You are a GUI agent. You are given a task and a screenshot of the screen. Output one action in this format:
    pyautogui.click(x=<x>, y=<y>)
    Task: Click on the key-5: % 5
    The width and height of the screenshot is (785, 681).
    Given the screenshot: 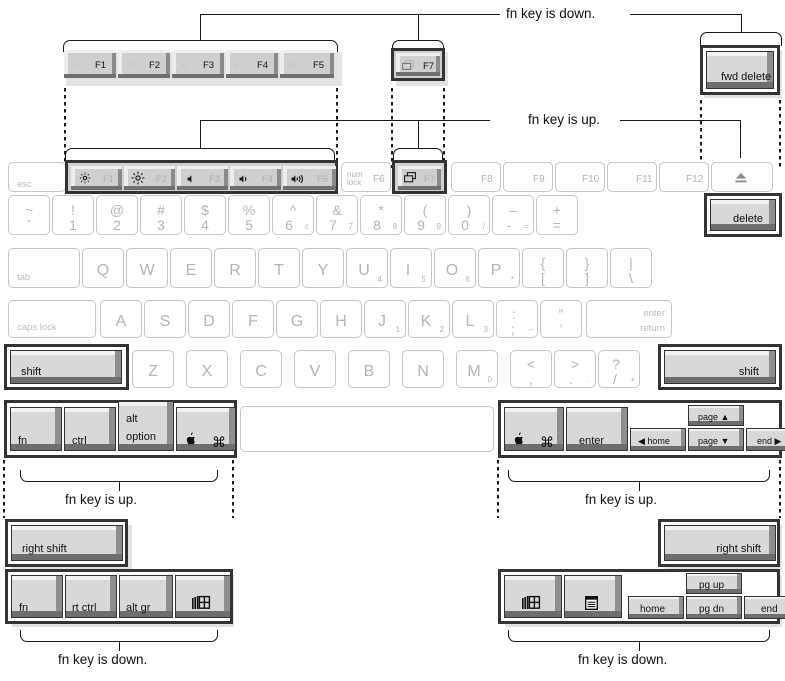 What is the action you would take?
    pyautogui.click(x=249, y=215)
    